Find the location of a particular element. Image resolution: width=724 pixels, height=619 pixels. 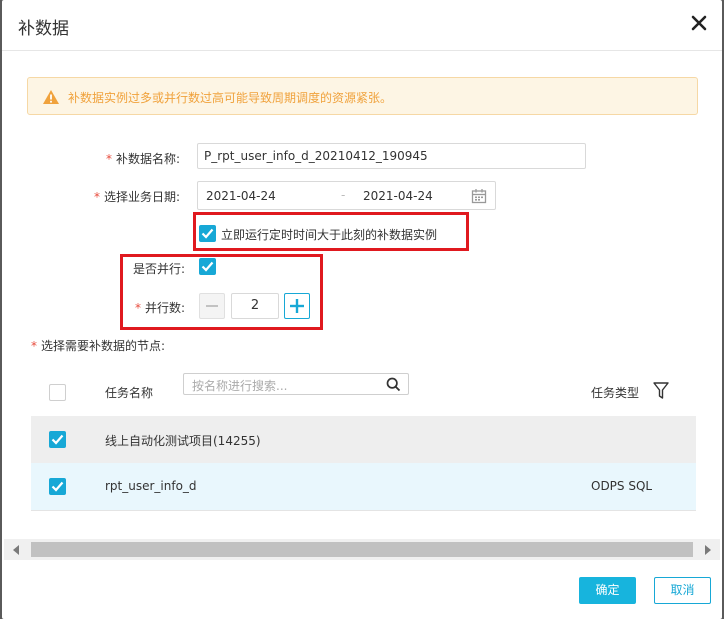

scroll-left-icon is located at coordinates (16, 550).